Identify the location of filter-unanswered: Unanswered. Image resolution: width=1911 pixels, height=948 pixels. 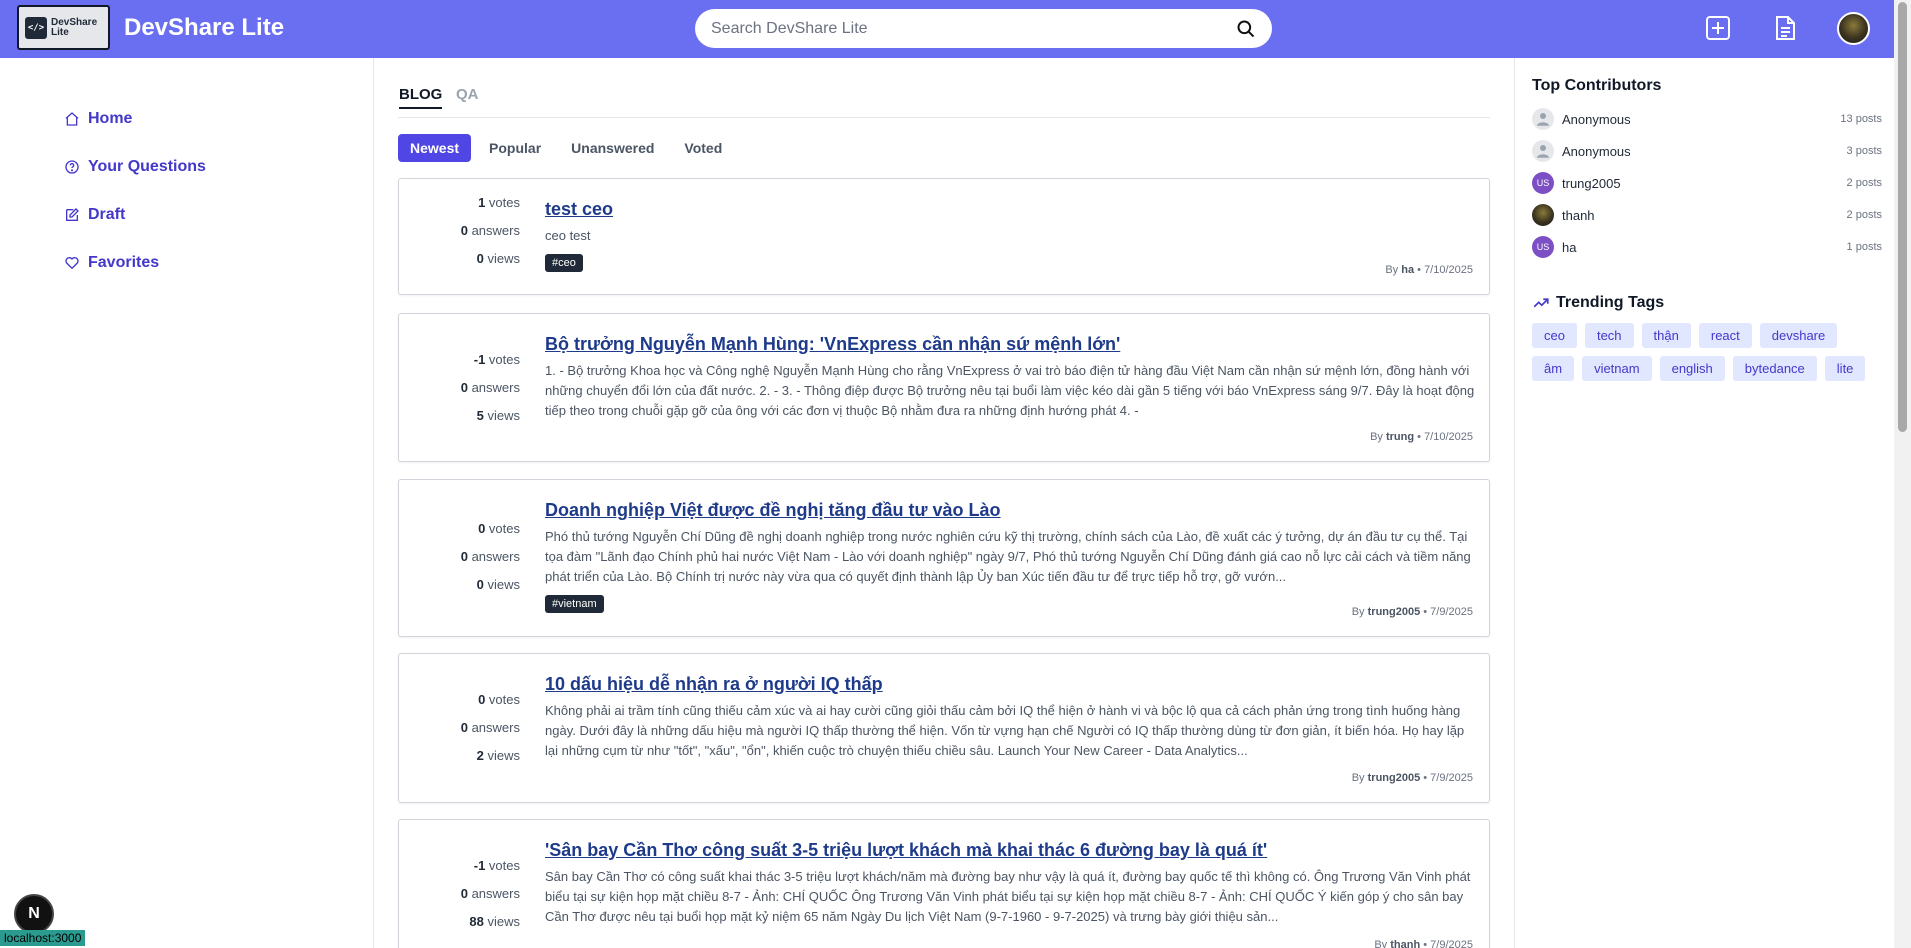
(612, 148).